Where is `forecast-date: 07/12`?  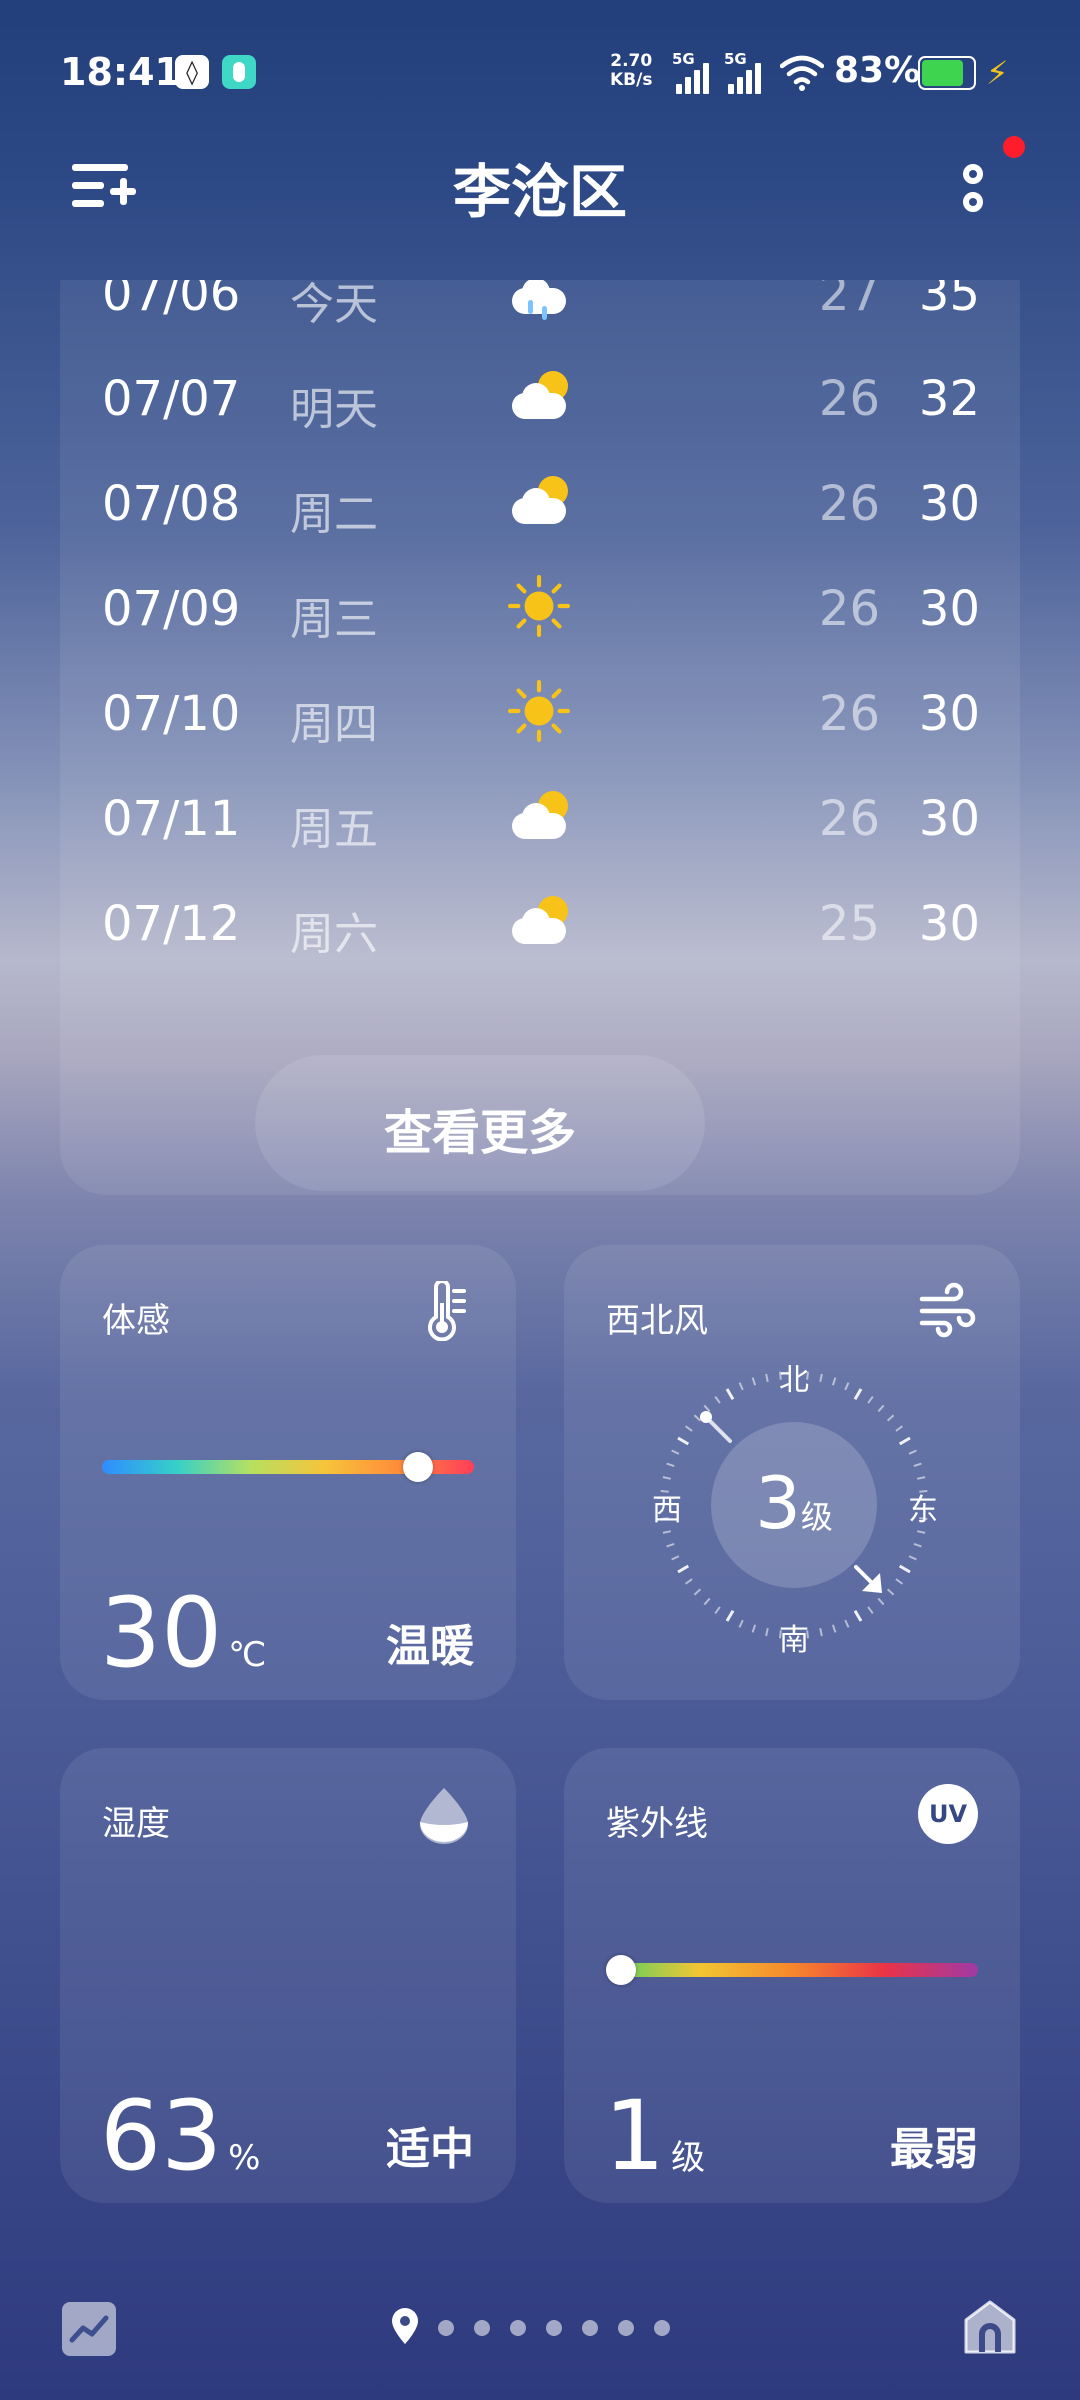 forecast-date: 07/12 is located at coordinates (171, 924).